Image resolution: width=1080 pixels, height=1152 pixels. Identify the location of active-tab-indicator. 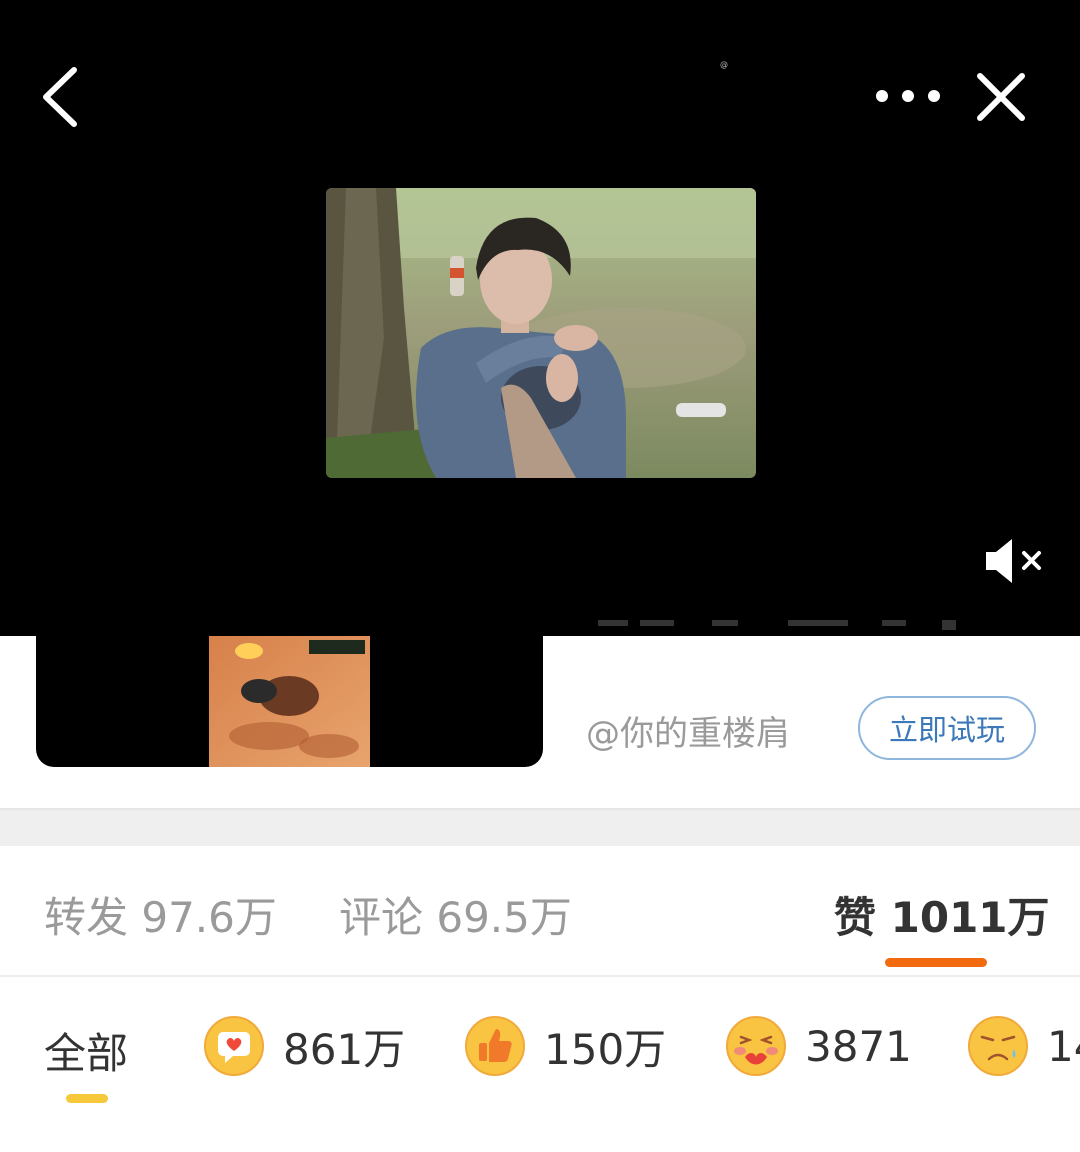
(936, 962).